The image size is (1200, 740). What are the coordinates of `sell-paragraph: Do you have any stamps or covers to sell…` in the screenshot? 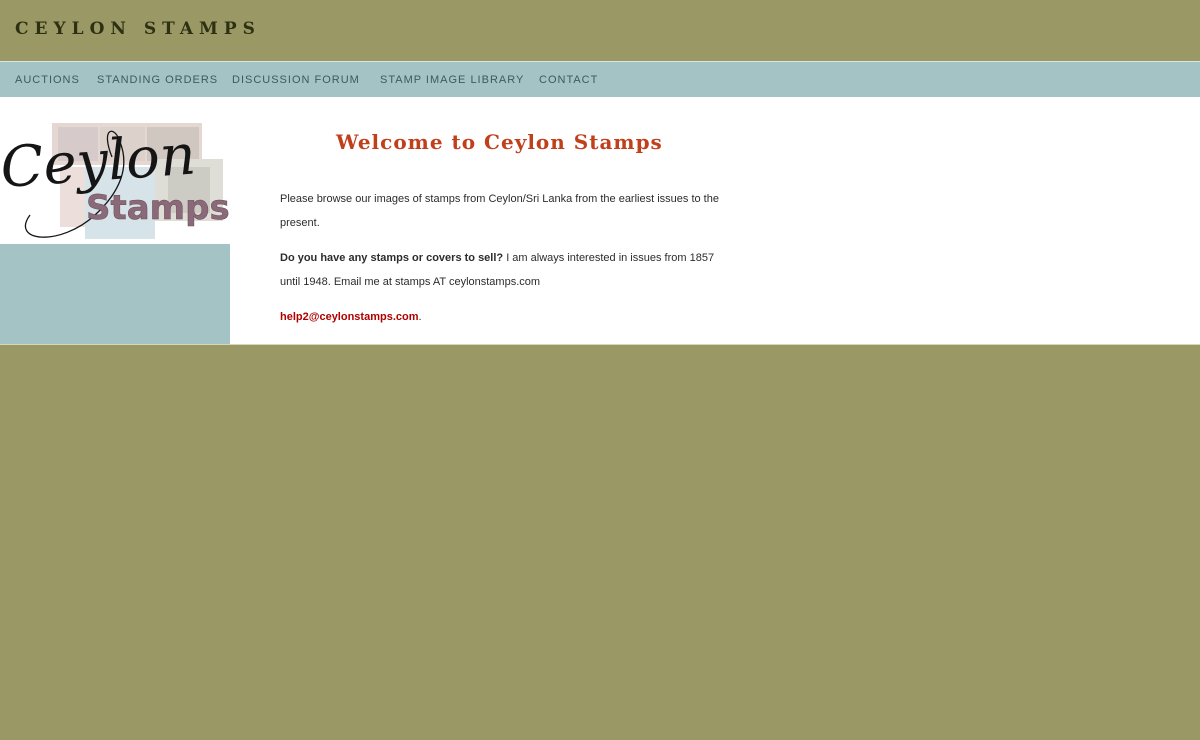 It's located at (505, 270).